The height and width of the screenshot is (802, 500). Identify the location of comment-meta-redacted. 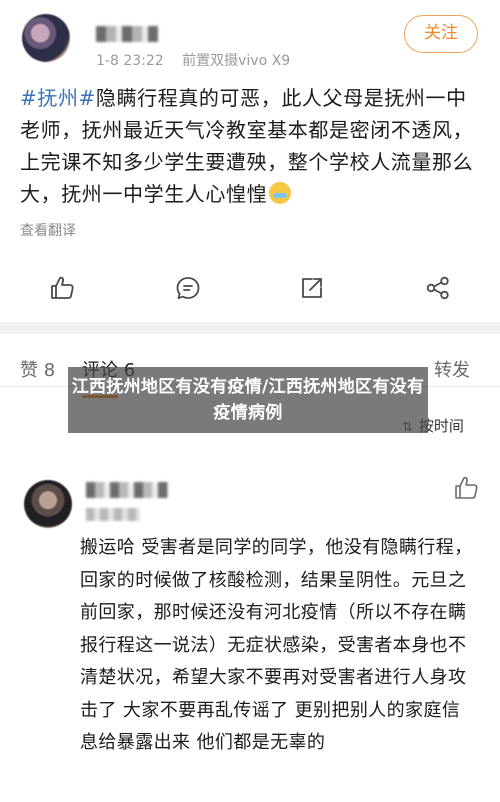
(113, 514).